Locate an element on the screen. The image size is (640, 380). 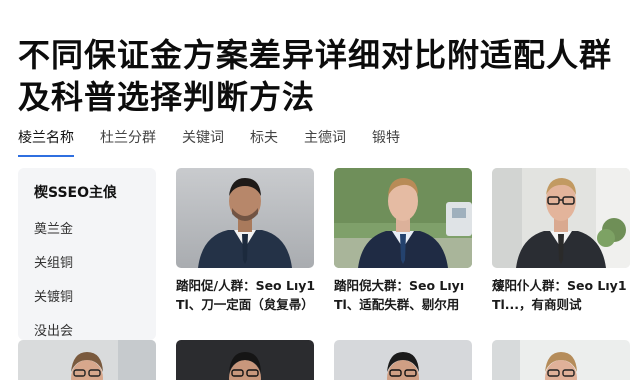
tab-bar: 棱兰名称 杜兰分群 关键词 标夫 主德词 锻特 is located at coordinates (222, 139).